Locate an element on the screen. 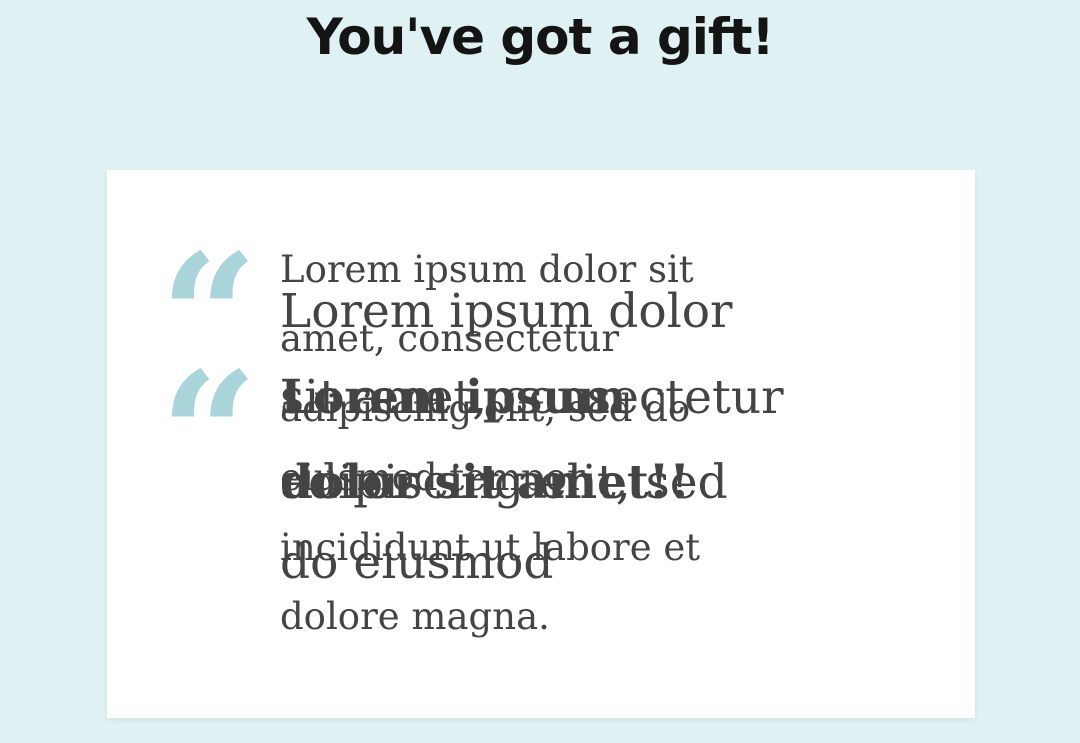 The width and height of the screenshot is (1080, 743). message-line: dolor sit amet!! is located at coordinates (485, 482).